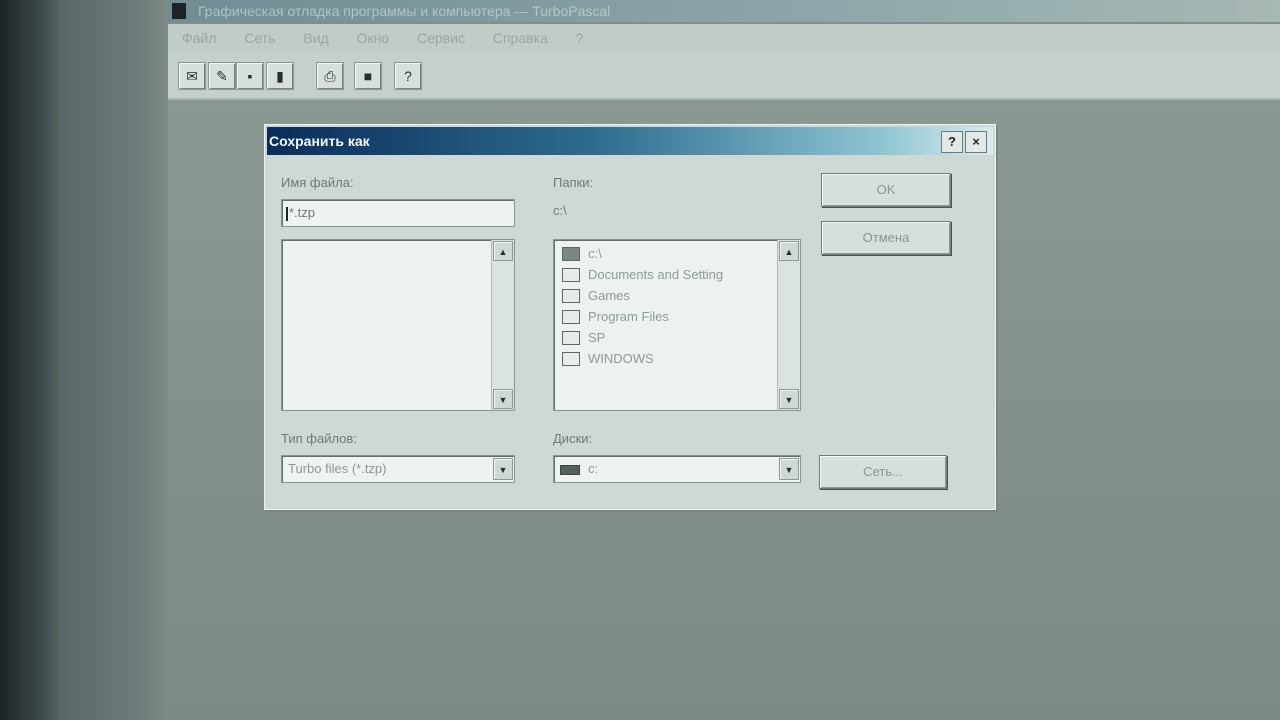 Image resolution: width=1280 pixels, height=720 pixels. What do you see at coordinates (398, 213) in the screenshot?
I see `filename-input: *.tzp` at bounding box center [398, 213].